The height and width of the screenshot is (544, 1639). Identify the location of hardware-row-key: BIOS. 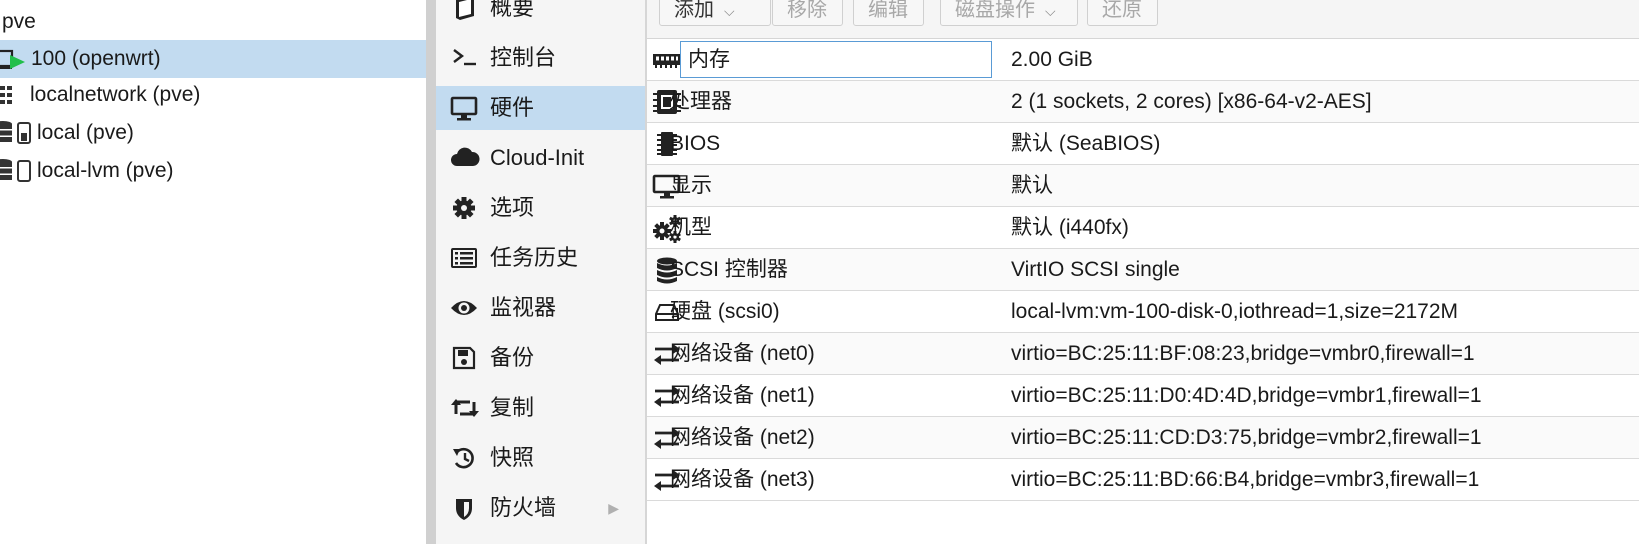
(695, 143).